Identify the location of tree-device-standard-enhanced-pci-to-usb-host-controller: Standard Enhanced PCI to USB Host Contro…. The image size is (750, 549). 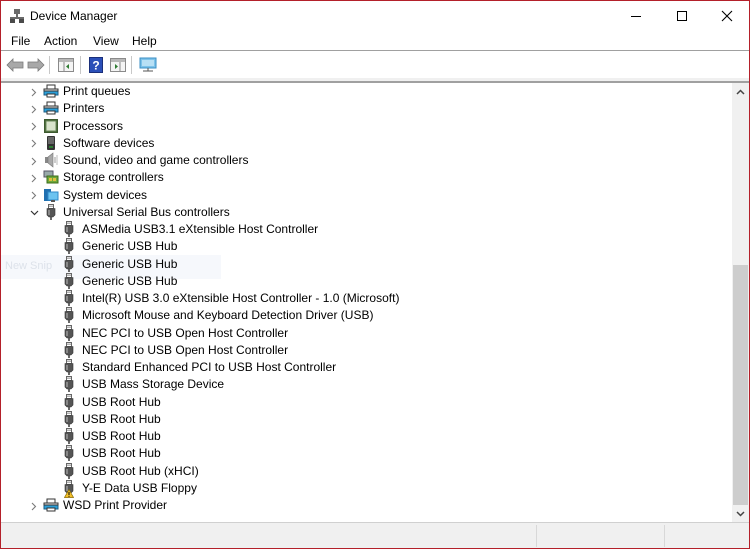
(366, 367).